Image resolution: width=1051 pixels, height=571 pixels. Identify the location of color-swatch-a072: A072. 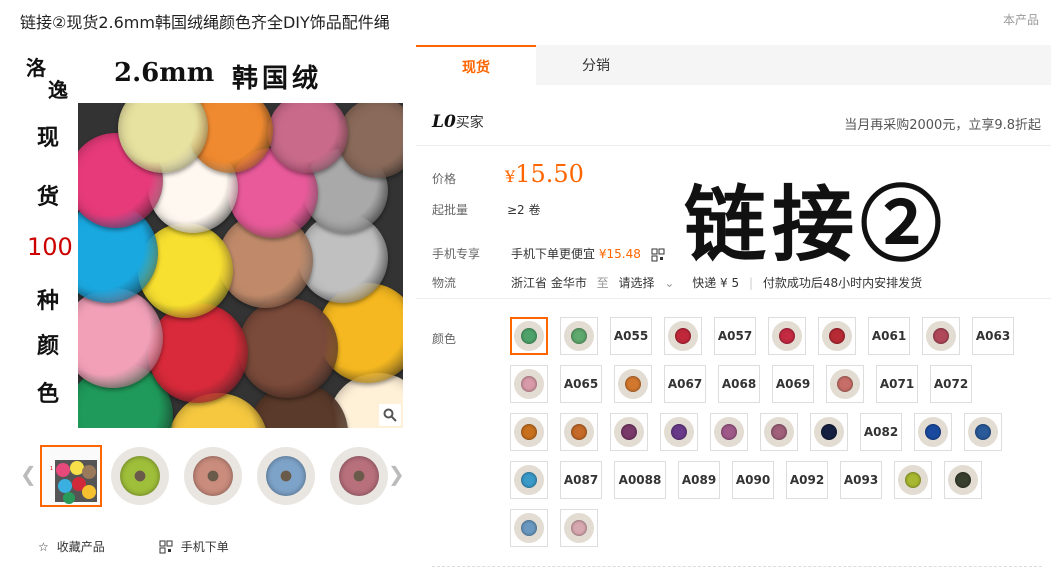
(951, 384).